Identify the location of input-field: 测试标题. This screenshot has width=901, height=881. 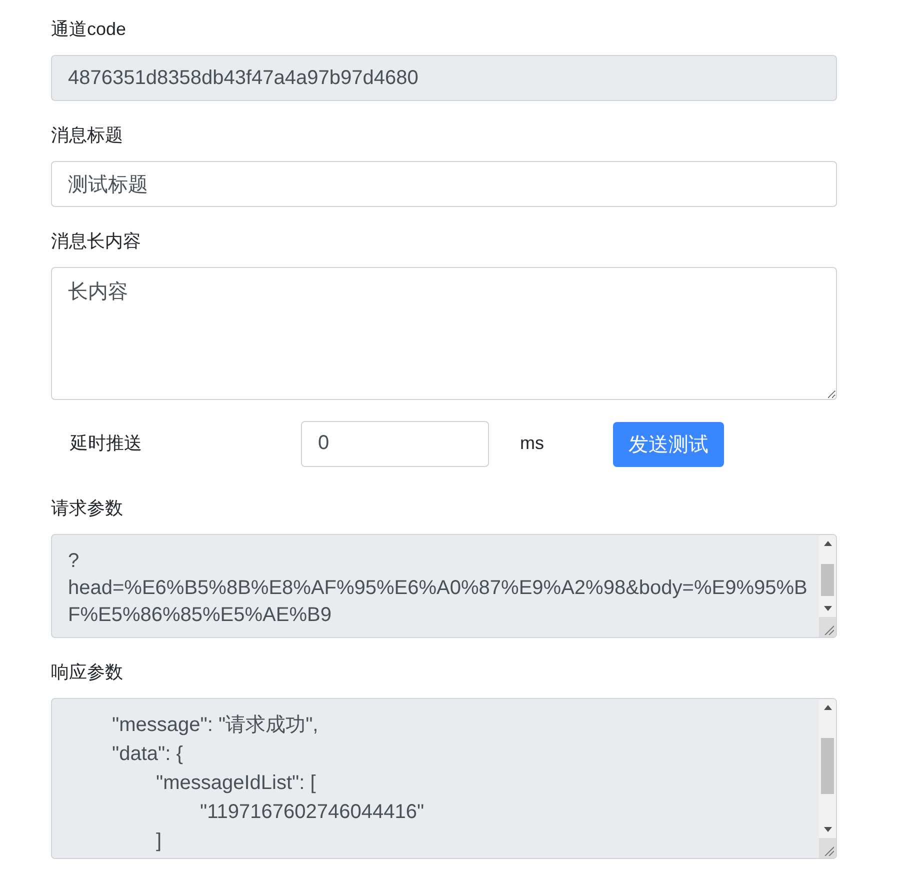
(444, 184).